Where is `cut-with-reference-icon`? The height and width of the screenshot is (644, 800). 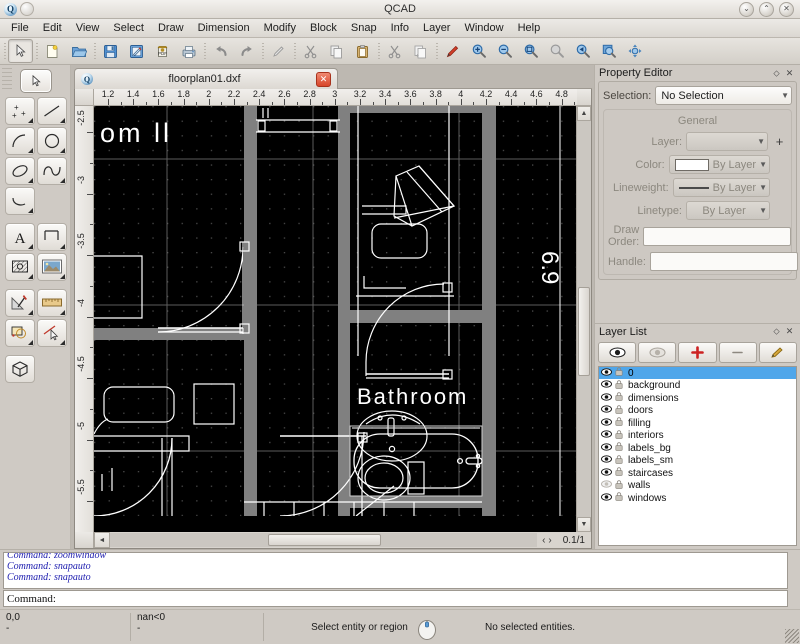
cut-with-reference-icon is located at coordinates (394, 51).